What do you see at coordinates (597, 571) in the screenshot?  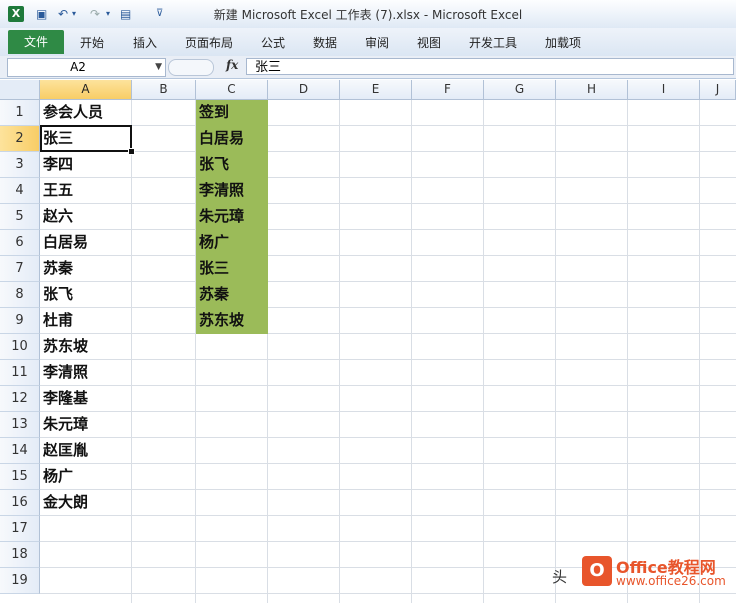 I see `office-logo-icon: O` at bounding box center [597, 571].